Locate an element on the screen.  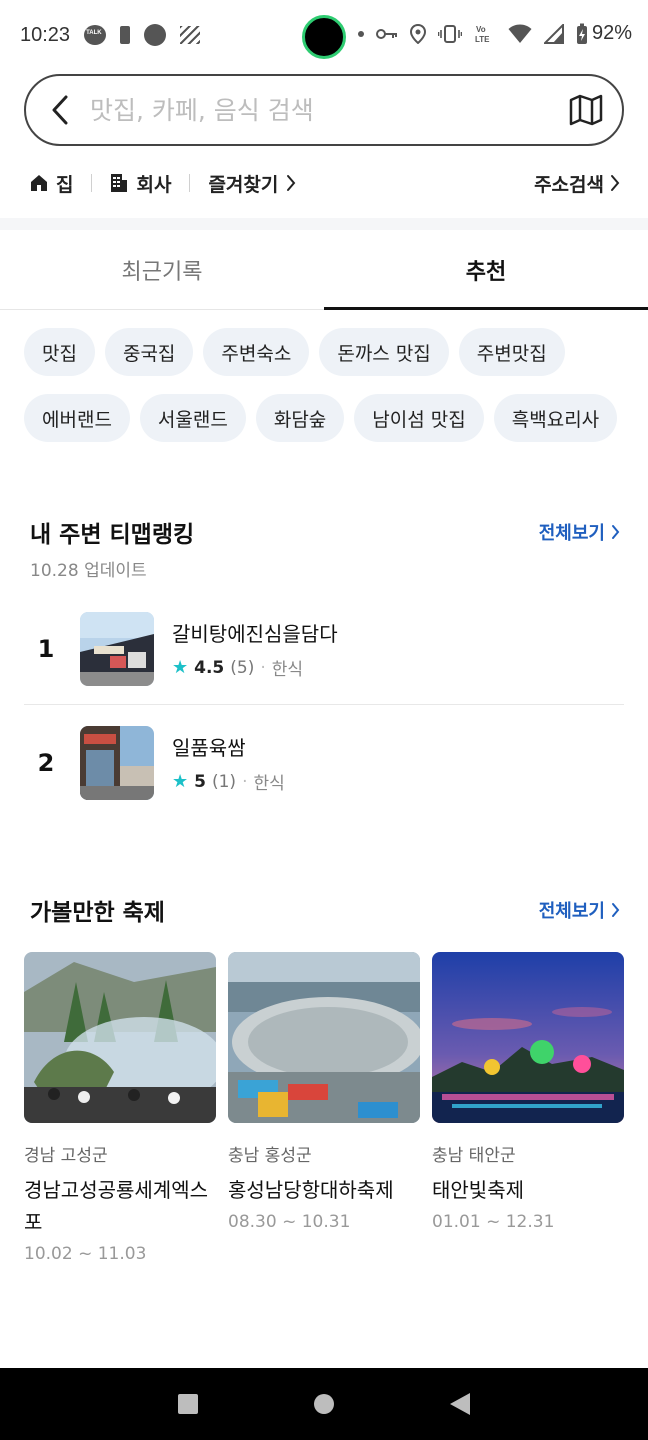
battery-saver-icon is located at coordinates (125, 35).